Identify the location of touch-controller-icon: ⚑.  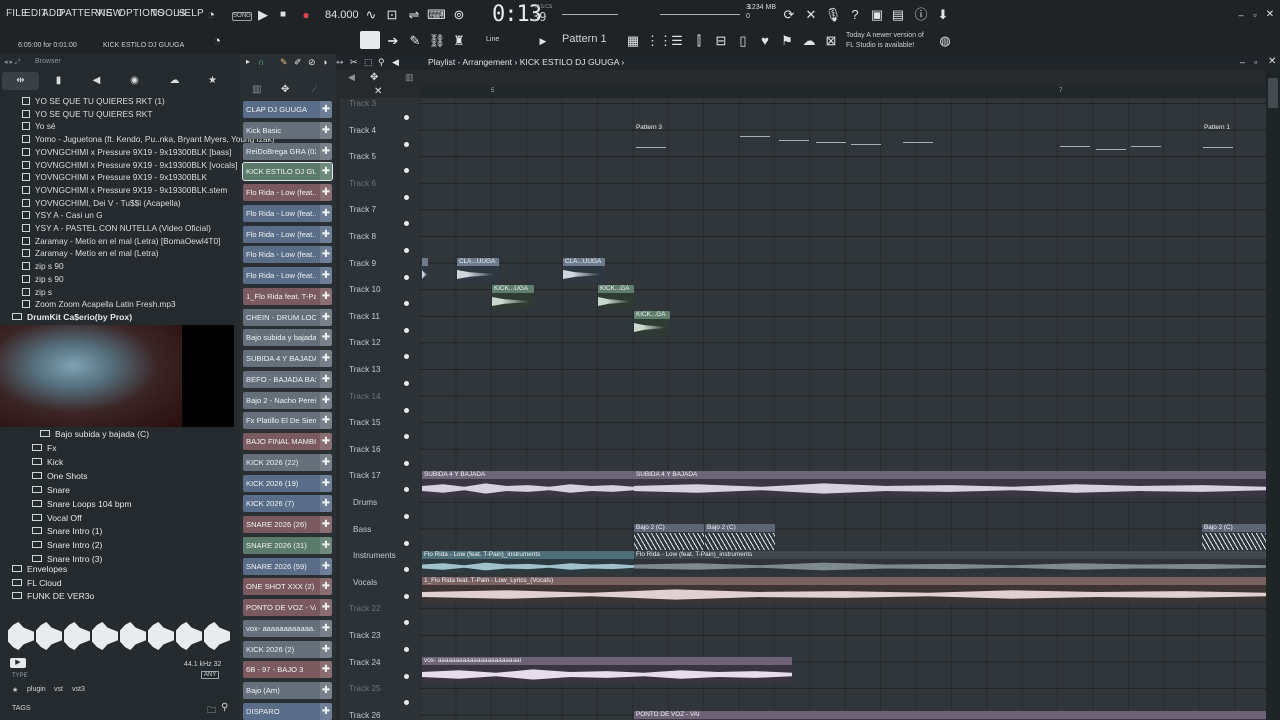
(787, 41).